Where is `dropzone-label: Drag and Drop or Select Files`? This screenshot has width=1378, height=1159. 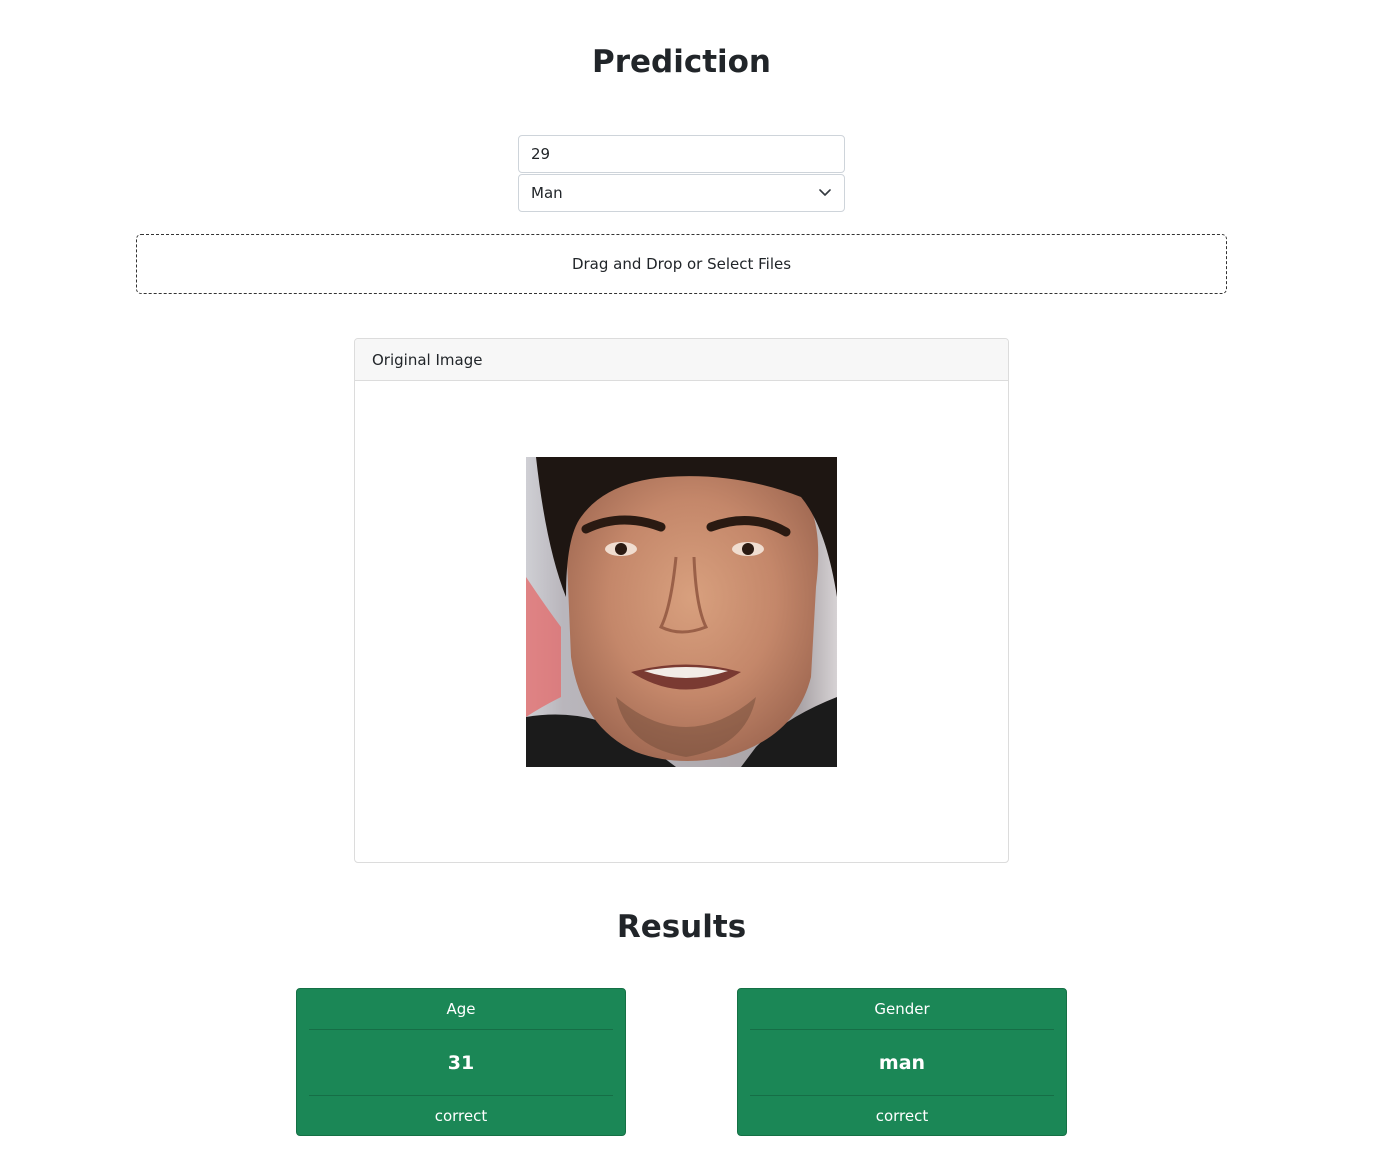 dropzone-label: Drag and Drop or Select Files is located at coordinates (681, 264).